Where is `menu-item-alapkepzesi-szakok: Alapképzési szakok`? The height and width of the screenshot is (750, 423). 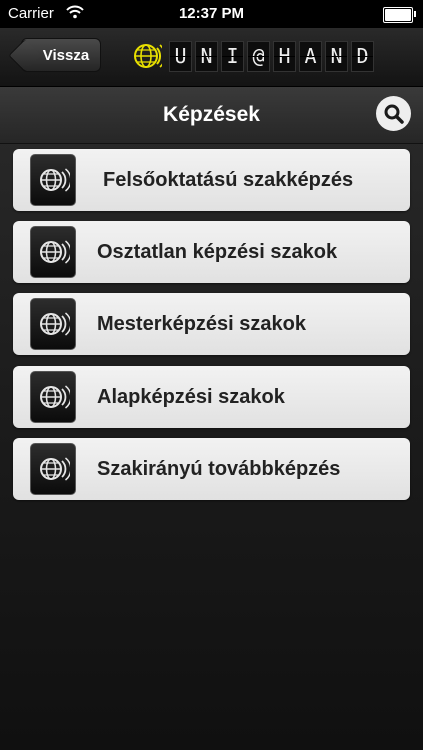
menu-item-alapkepzesi-szakok: Alapképzési szakok is located at coordinates (211, 397).